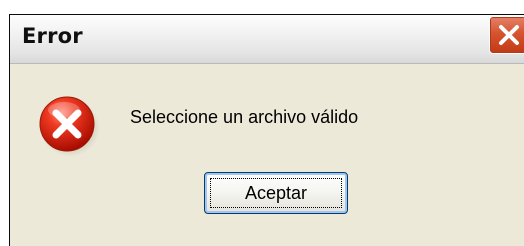 This screenshot has width=524, height=246. I want to click on close-icon, so click(509, 35).